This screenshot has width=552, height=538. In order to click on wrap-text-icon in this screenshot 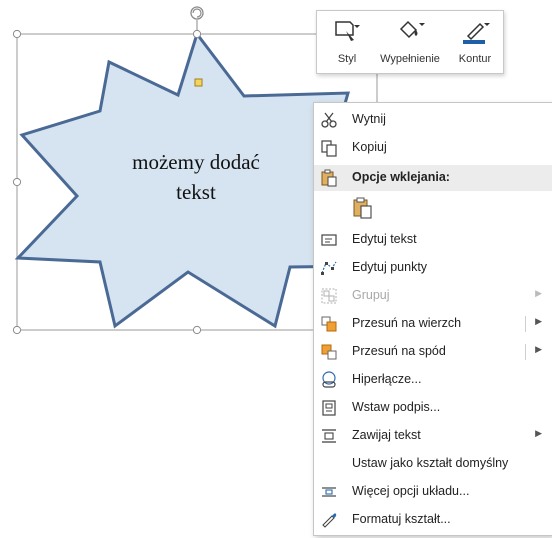, I will do `click(329, 436)`.